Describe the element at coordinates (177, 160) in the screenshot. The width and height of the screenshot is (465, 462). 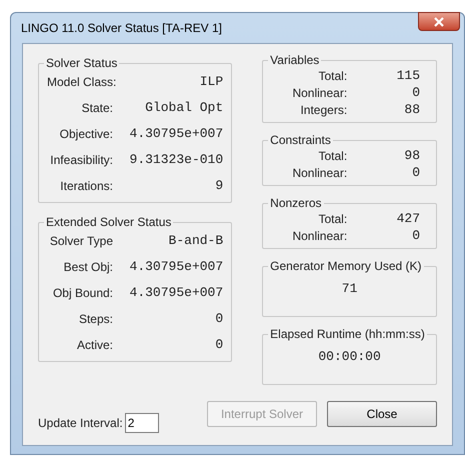
I see `field-value: 9.31323e-010` at that location.